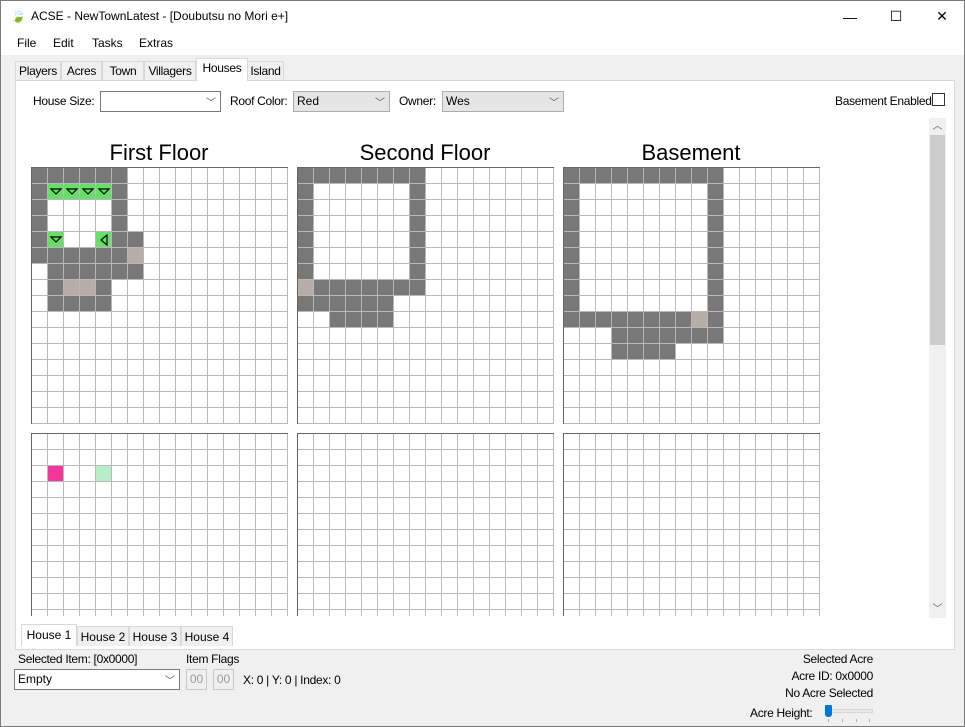 The image size is (965, 727). What do you see at coordinates (56, 192) in the screenshot?
I see `furniture-tile` at bounding box center [56, 192].